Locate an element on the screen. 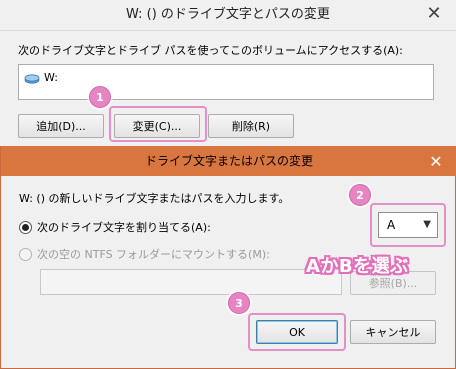 The image size is (456, 369). drive-item-label: W: is located at coordinates (51, 77).